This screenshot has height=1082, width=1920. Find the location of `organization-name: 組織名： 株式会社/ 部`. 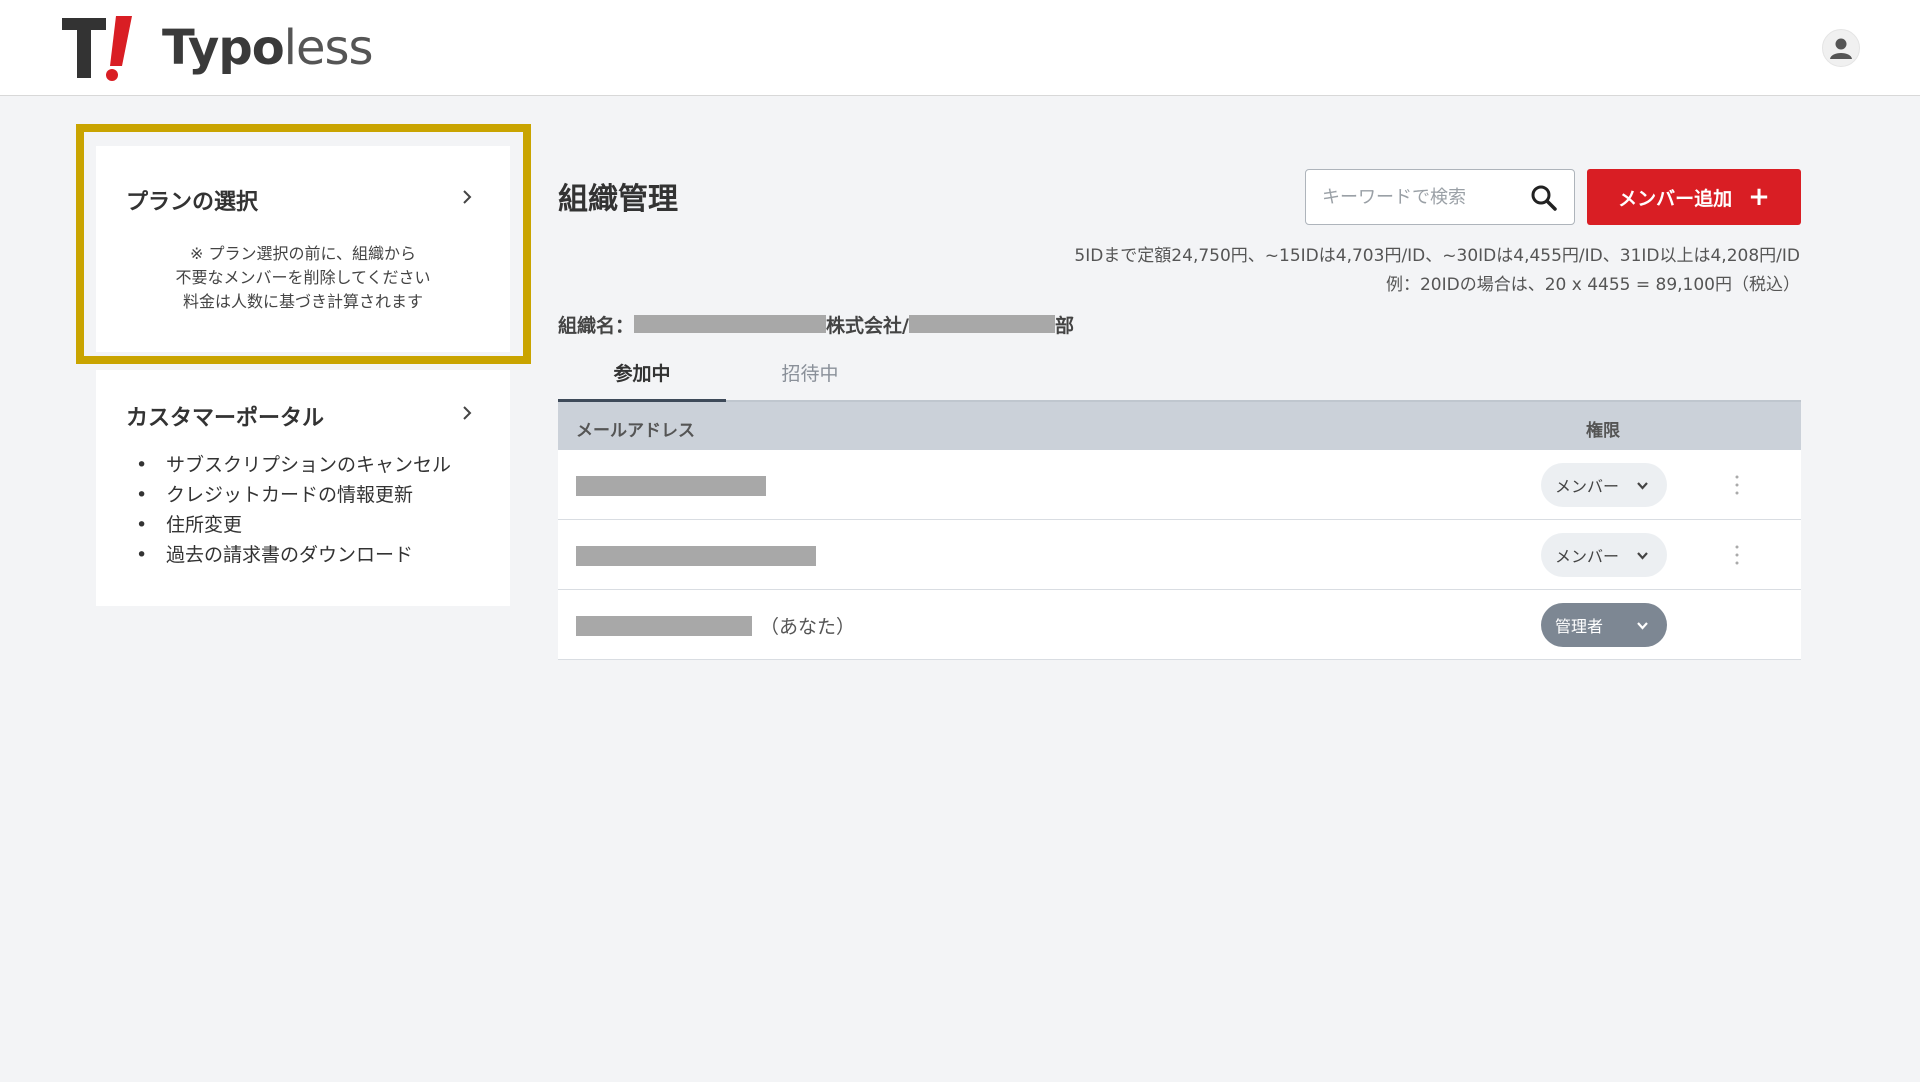

organization-name: 組織名： 株式会社/ 部 is located at coordinates (816, 324).